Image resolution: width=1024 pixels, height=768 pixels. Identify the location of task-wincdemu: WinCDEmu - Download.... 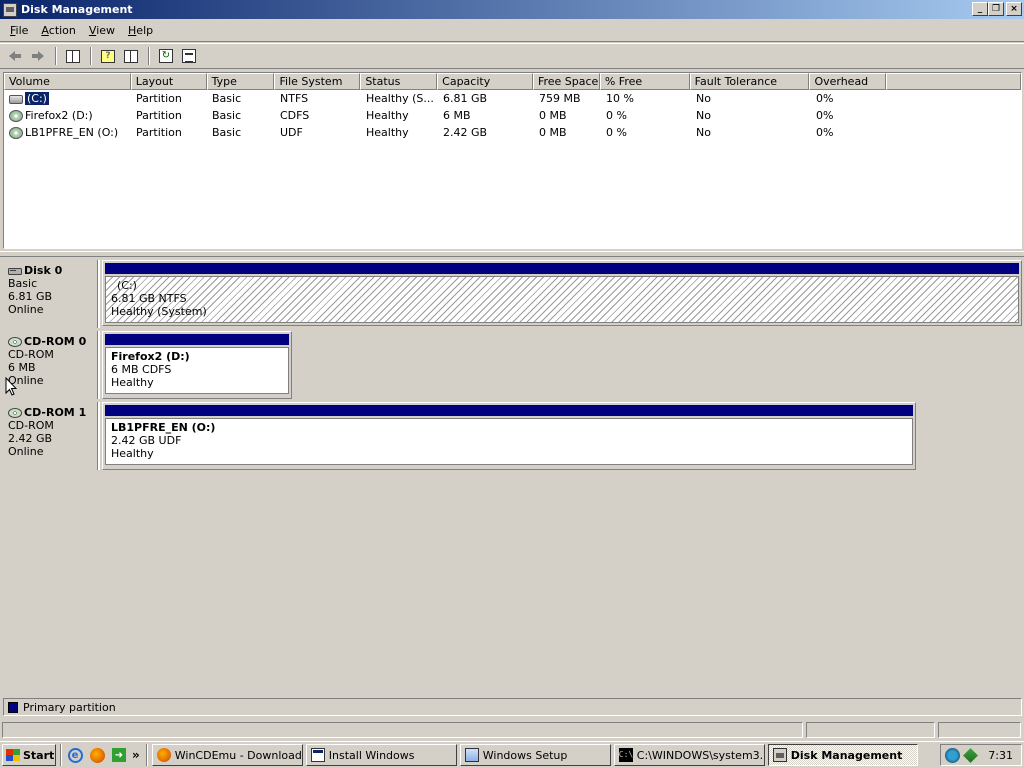
(227, 755).